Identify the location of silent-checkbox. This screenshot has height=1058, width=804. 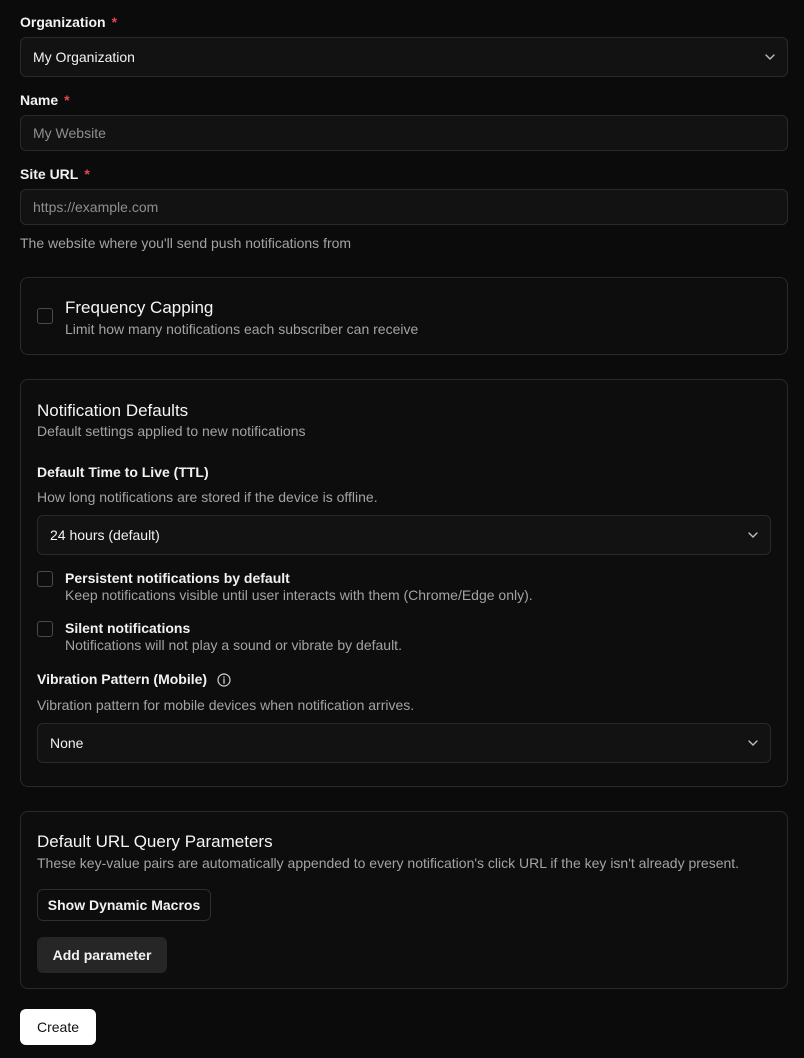
(45, 629).